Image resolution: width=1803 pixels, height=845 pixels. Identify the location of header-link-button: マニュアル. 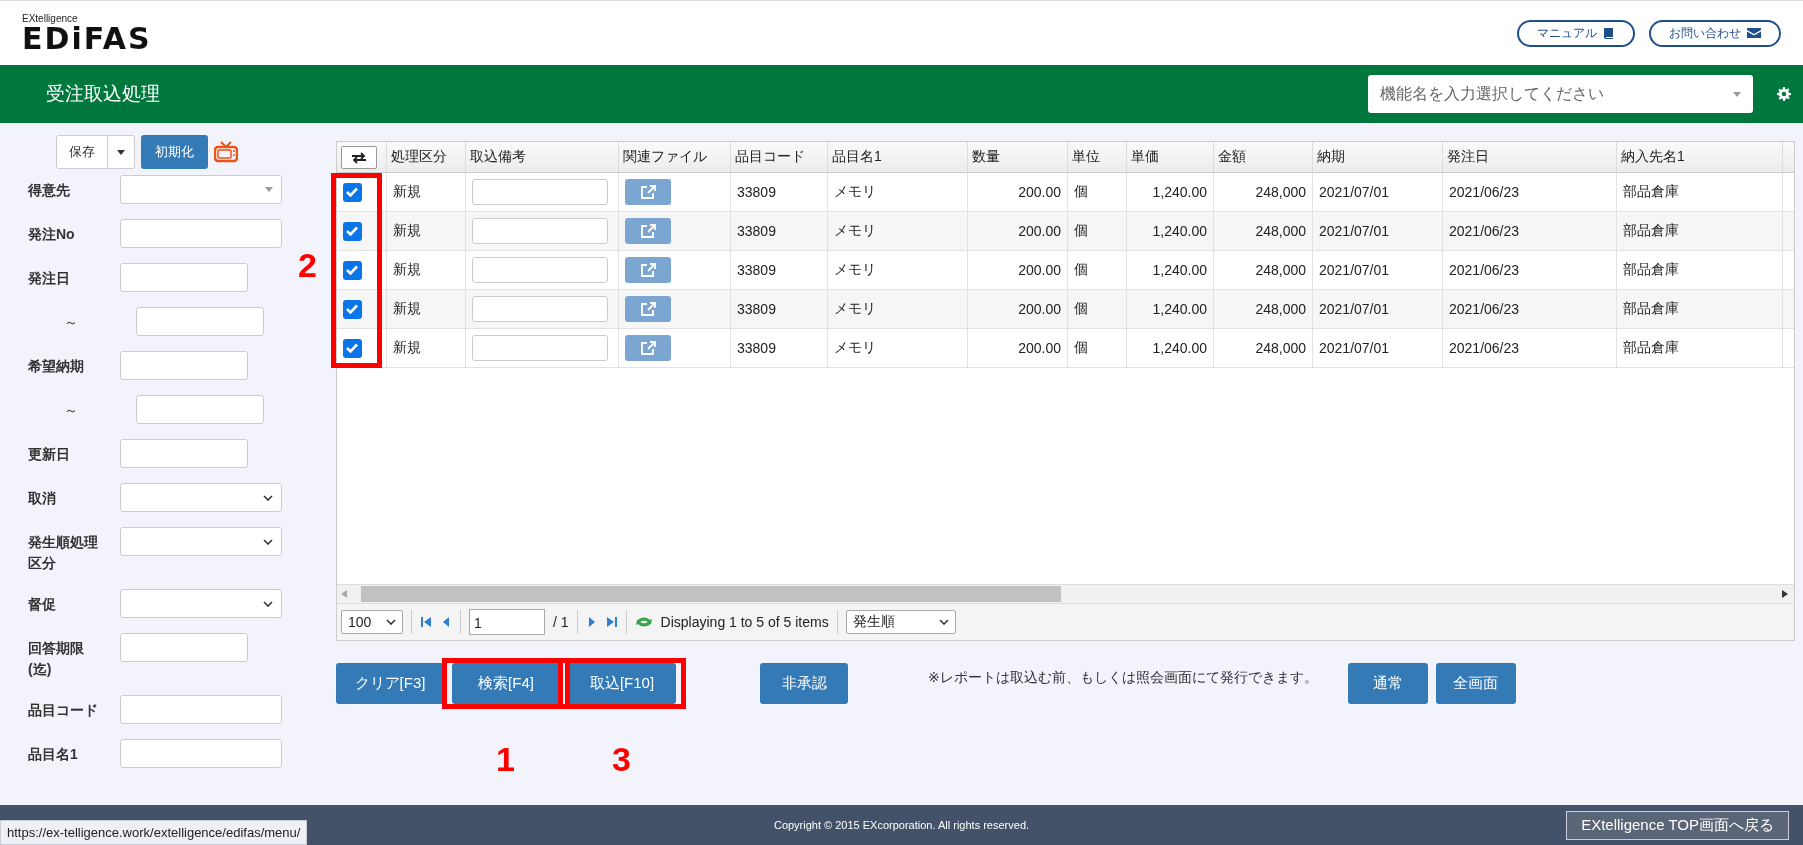
(1576, 33).